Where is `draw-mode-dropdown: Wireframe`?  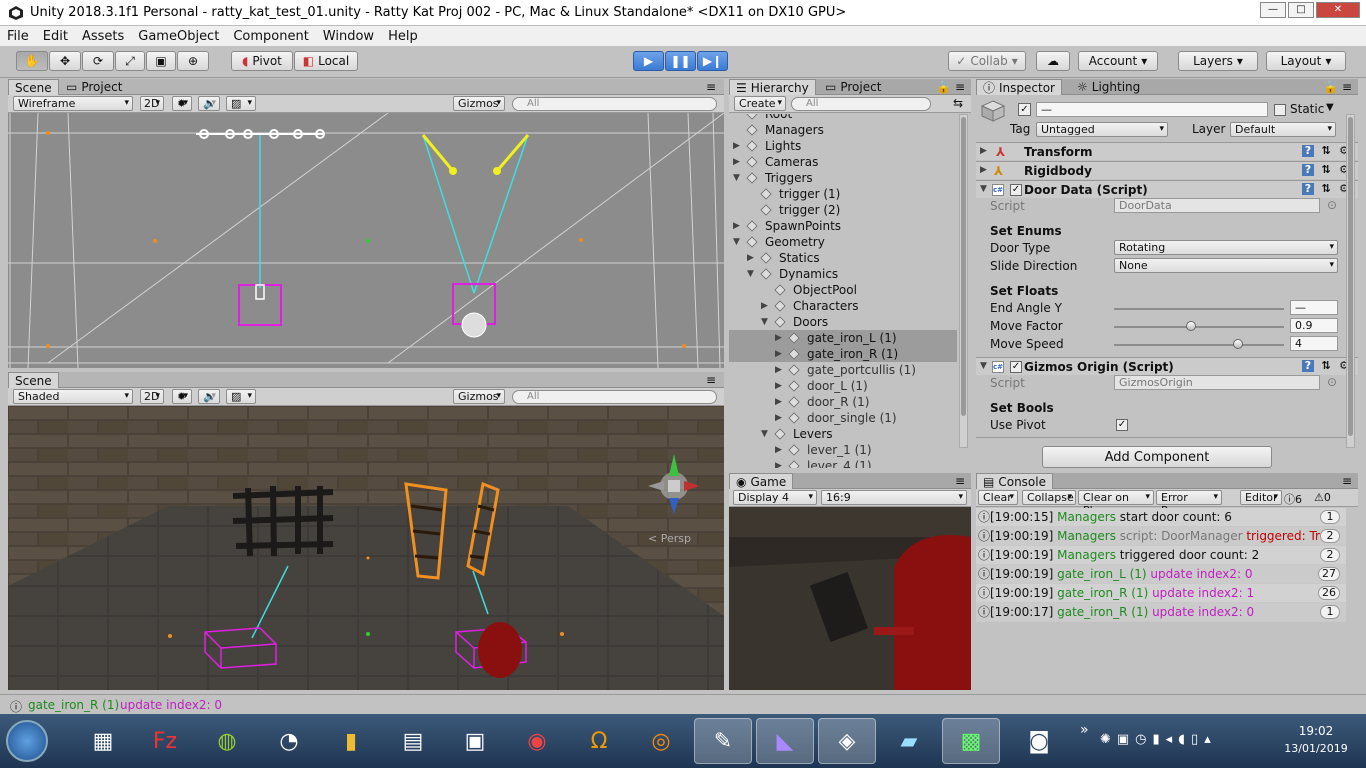
draw-mode-dropdown: Wireframe is located at coordinates (73, 103).